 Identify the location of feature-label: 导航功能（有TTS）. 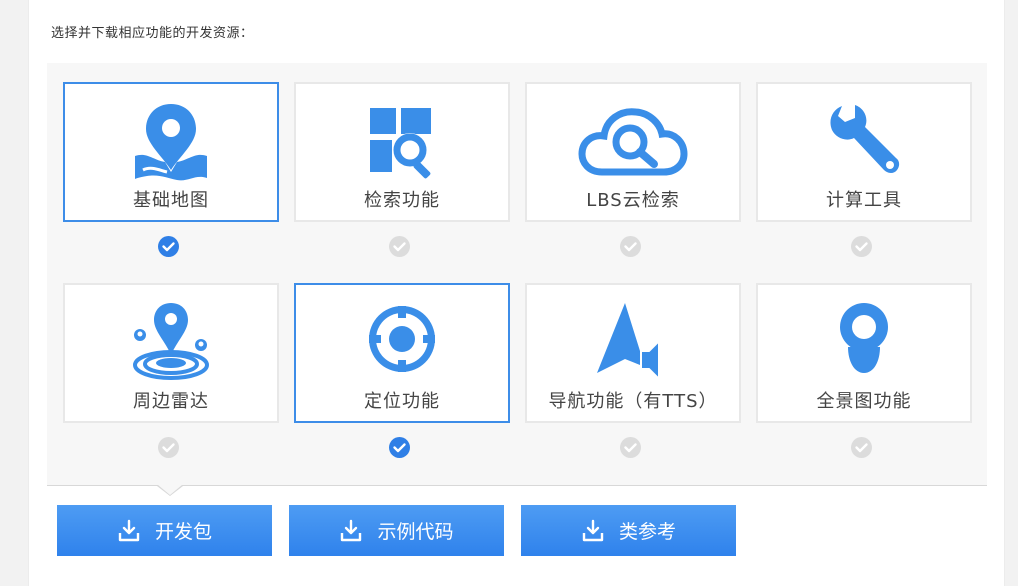
(633, 401).